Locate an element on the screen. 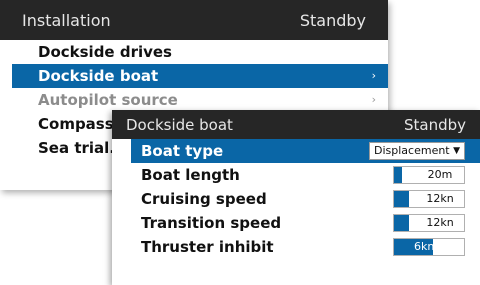 This screenshot has width=480, height=285. menu-item-autopilot-source: Autopilot source › is located at coordinates (200, 100).